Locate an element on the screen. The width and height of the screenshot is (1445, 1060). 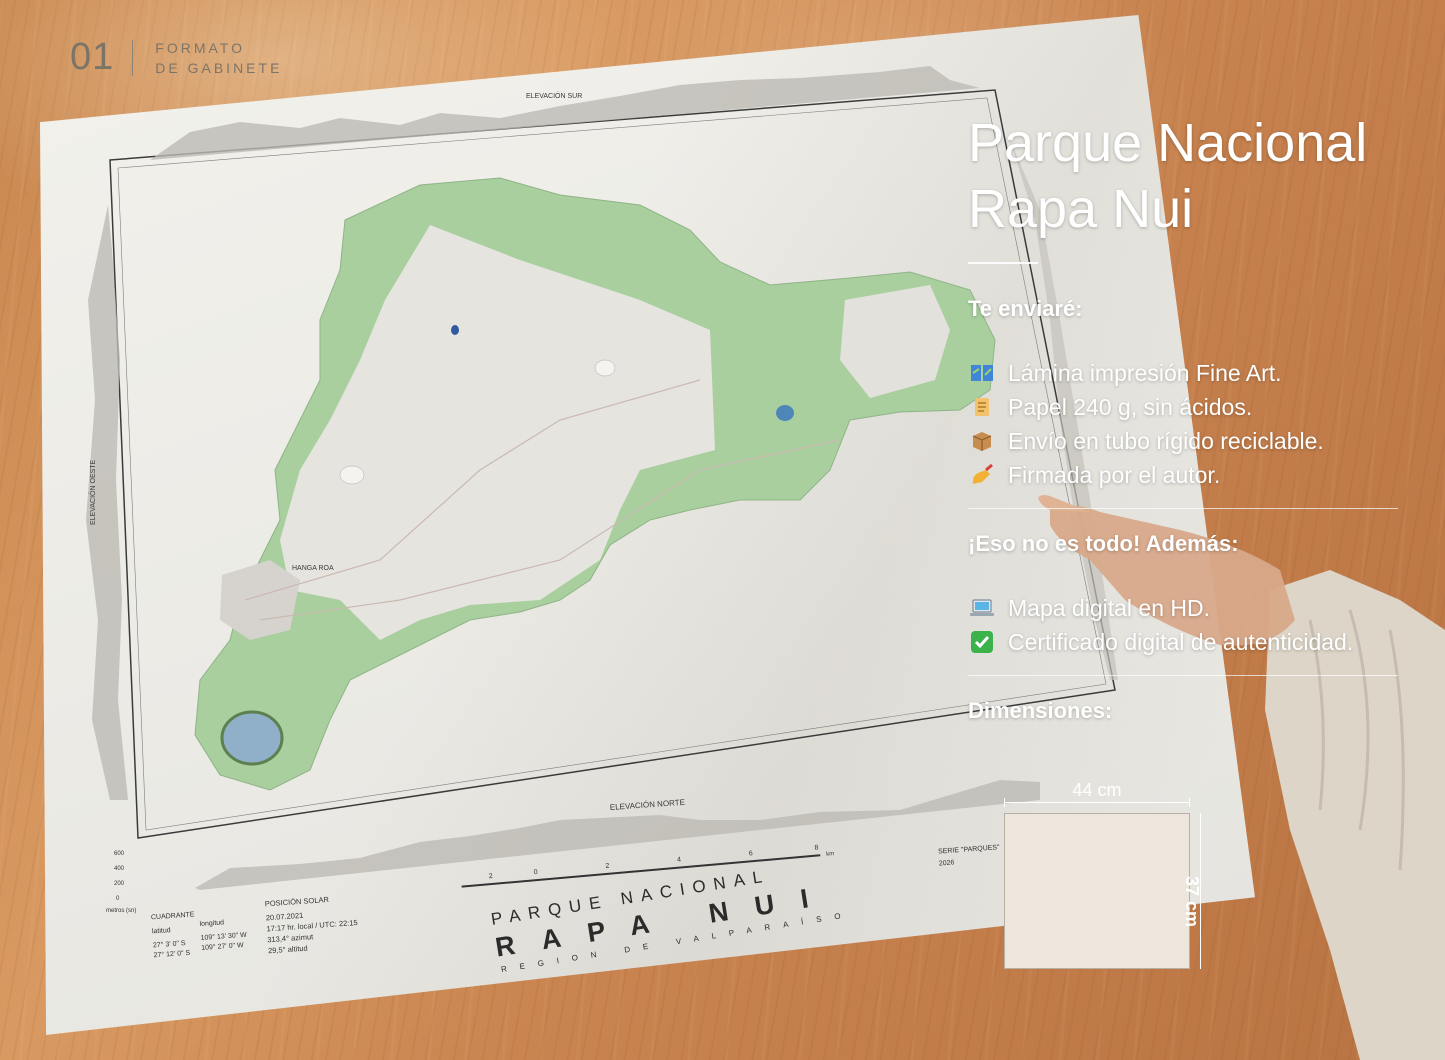
item-text: Papel 240 g, sin ácidos. is located at coordinates (1130, 406).